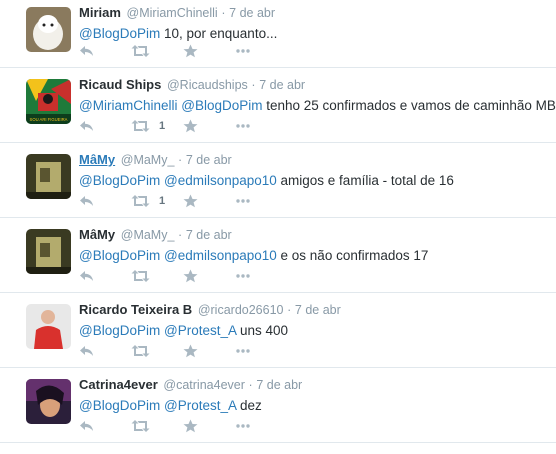 This screenshot has height=454, width=556. Describe the element at coordinates (172, 13) in the screenshot. I see `author-username: @MiriamChinelli` at that location.